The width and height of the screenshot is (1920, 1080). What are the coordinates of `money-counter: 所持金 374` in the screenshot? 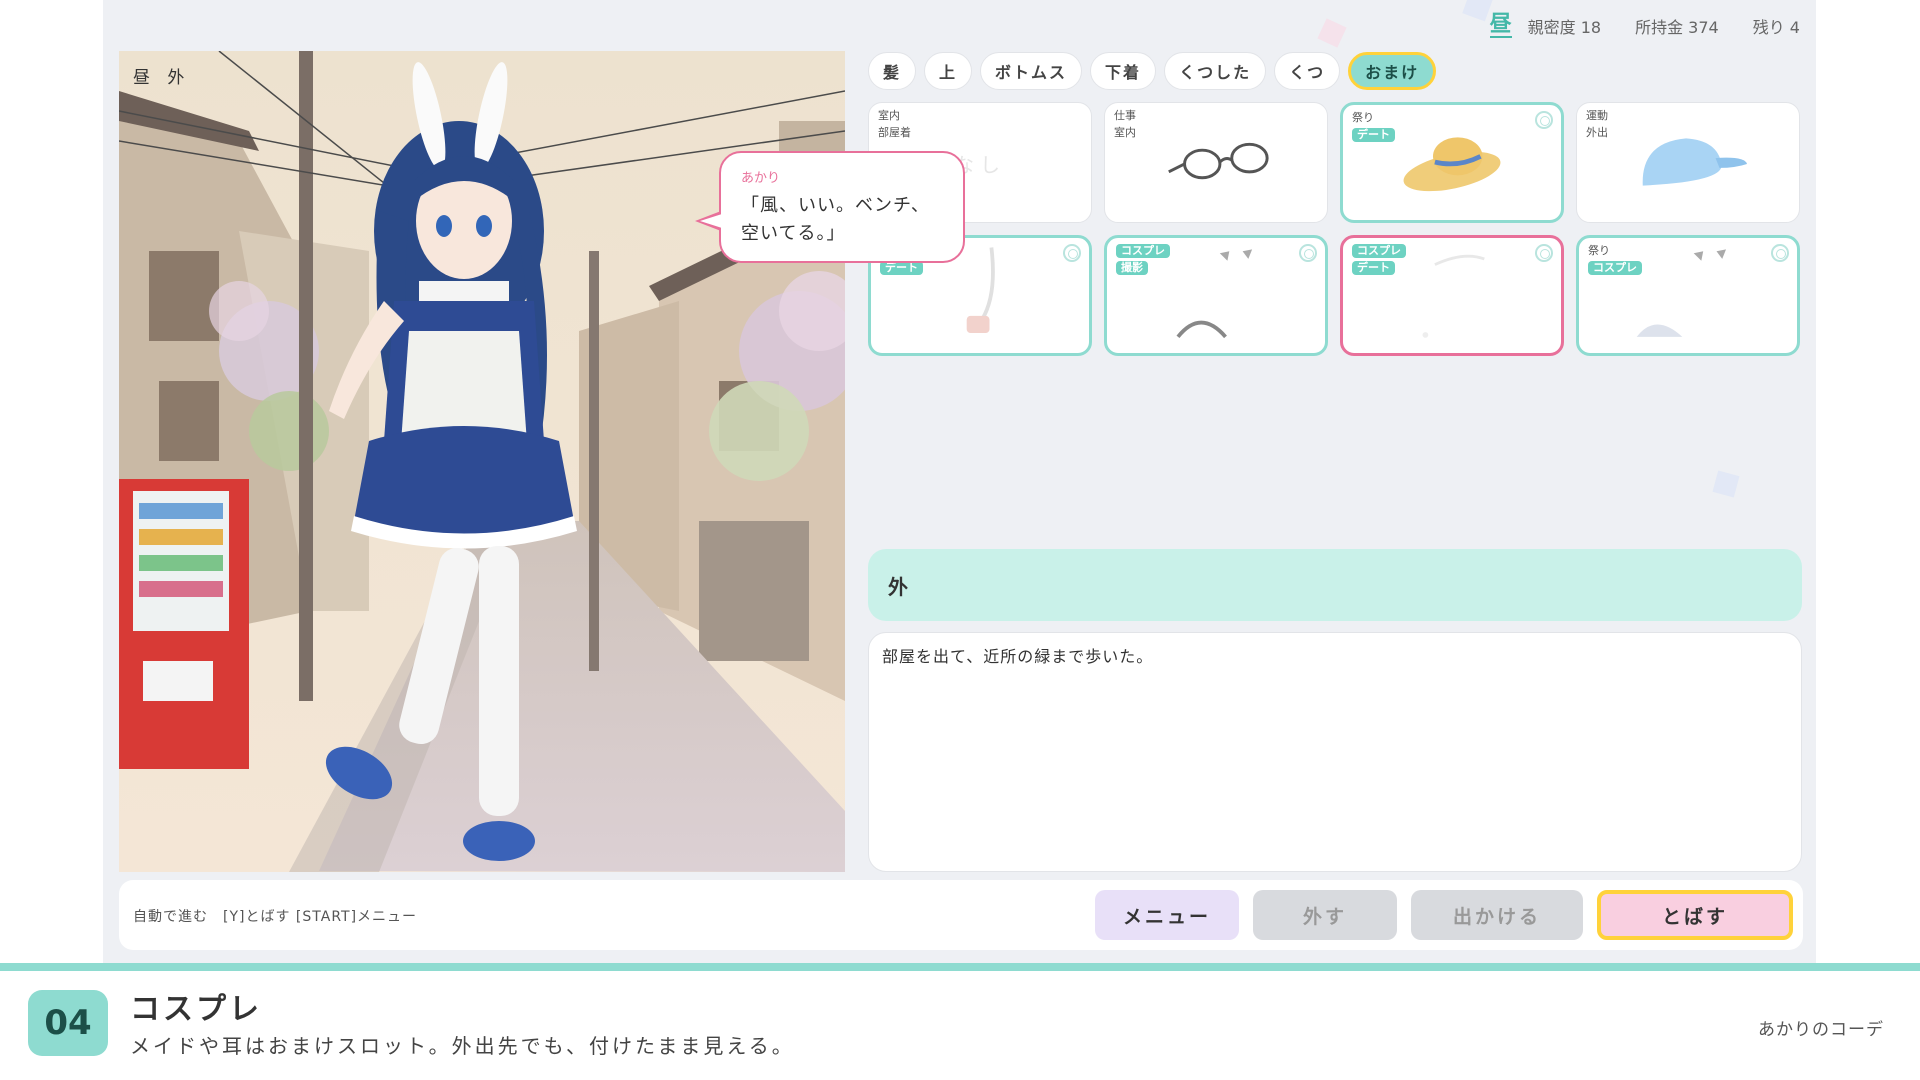 It's located at (1677, 27).